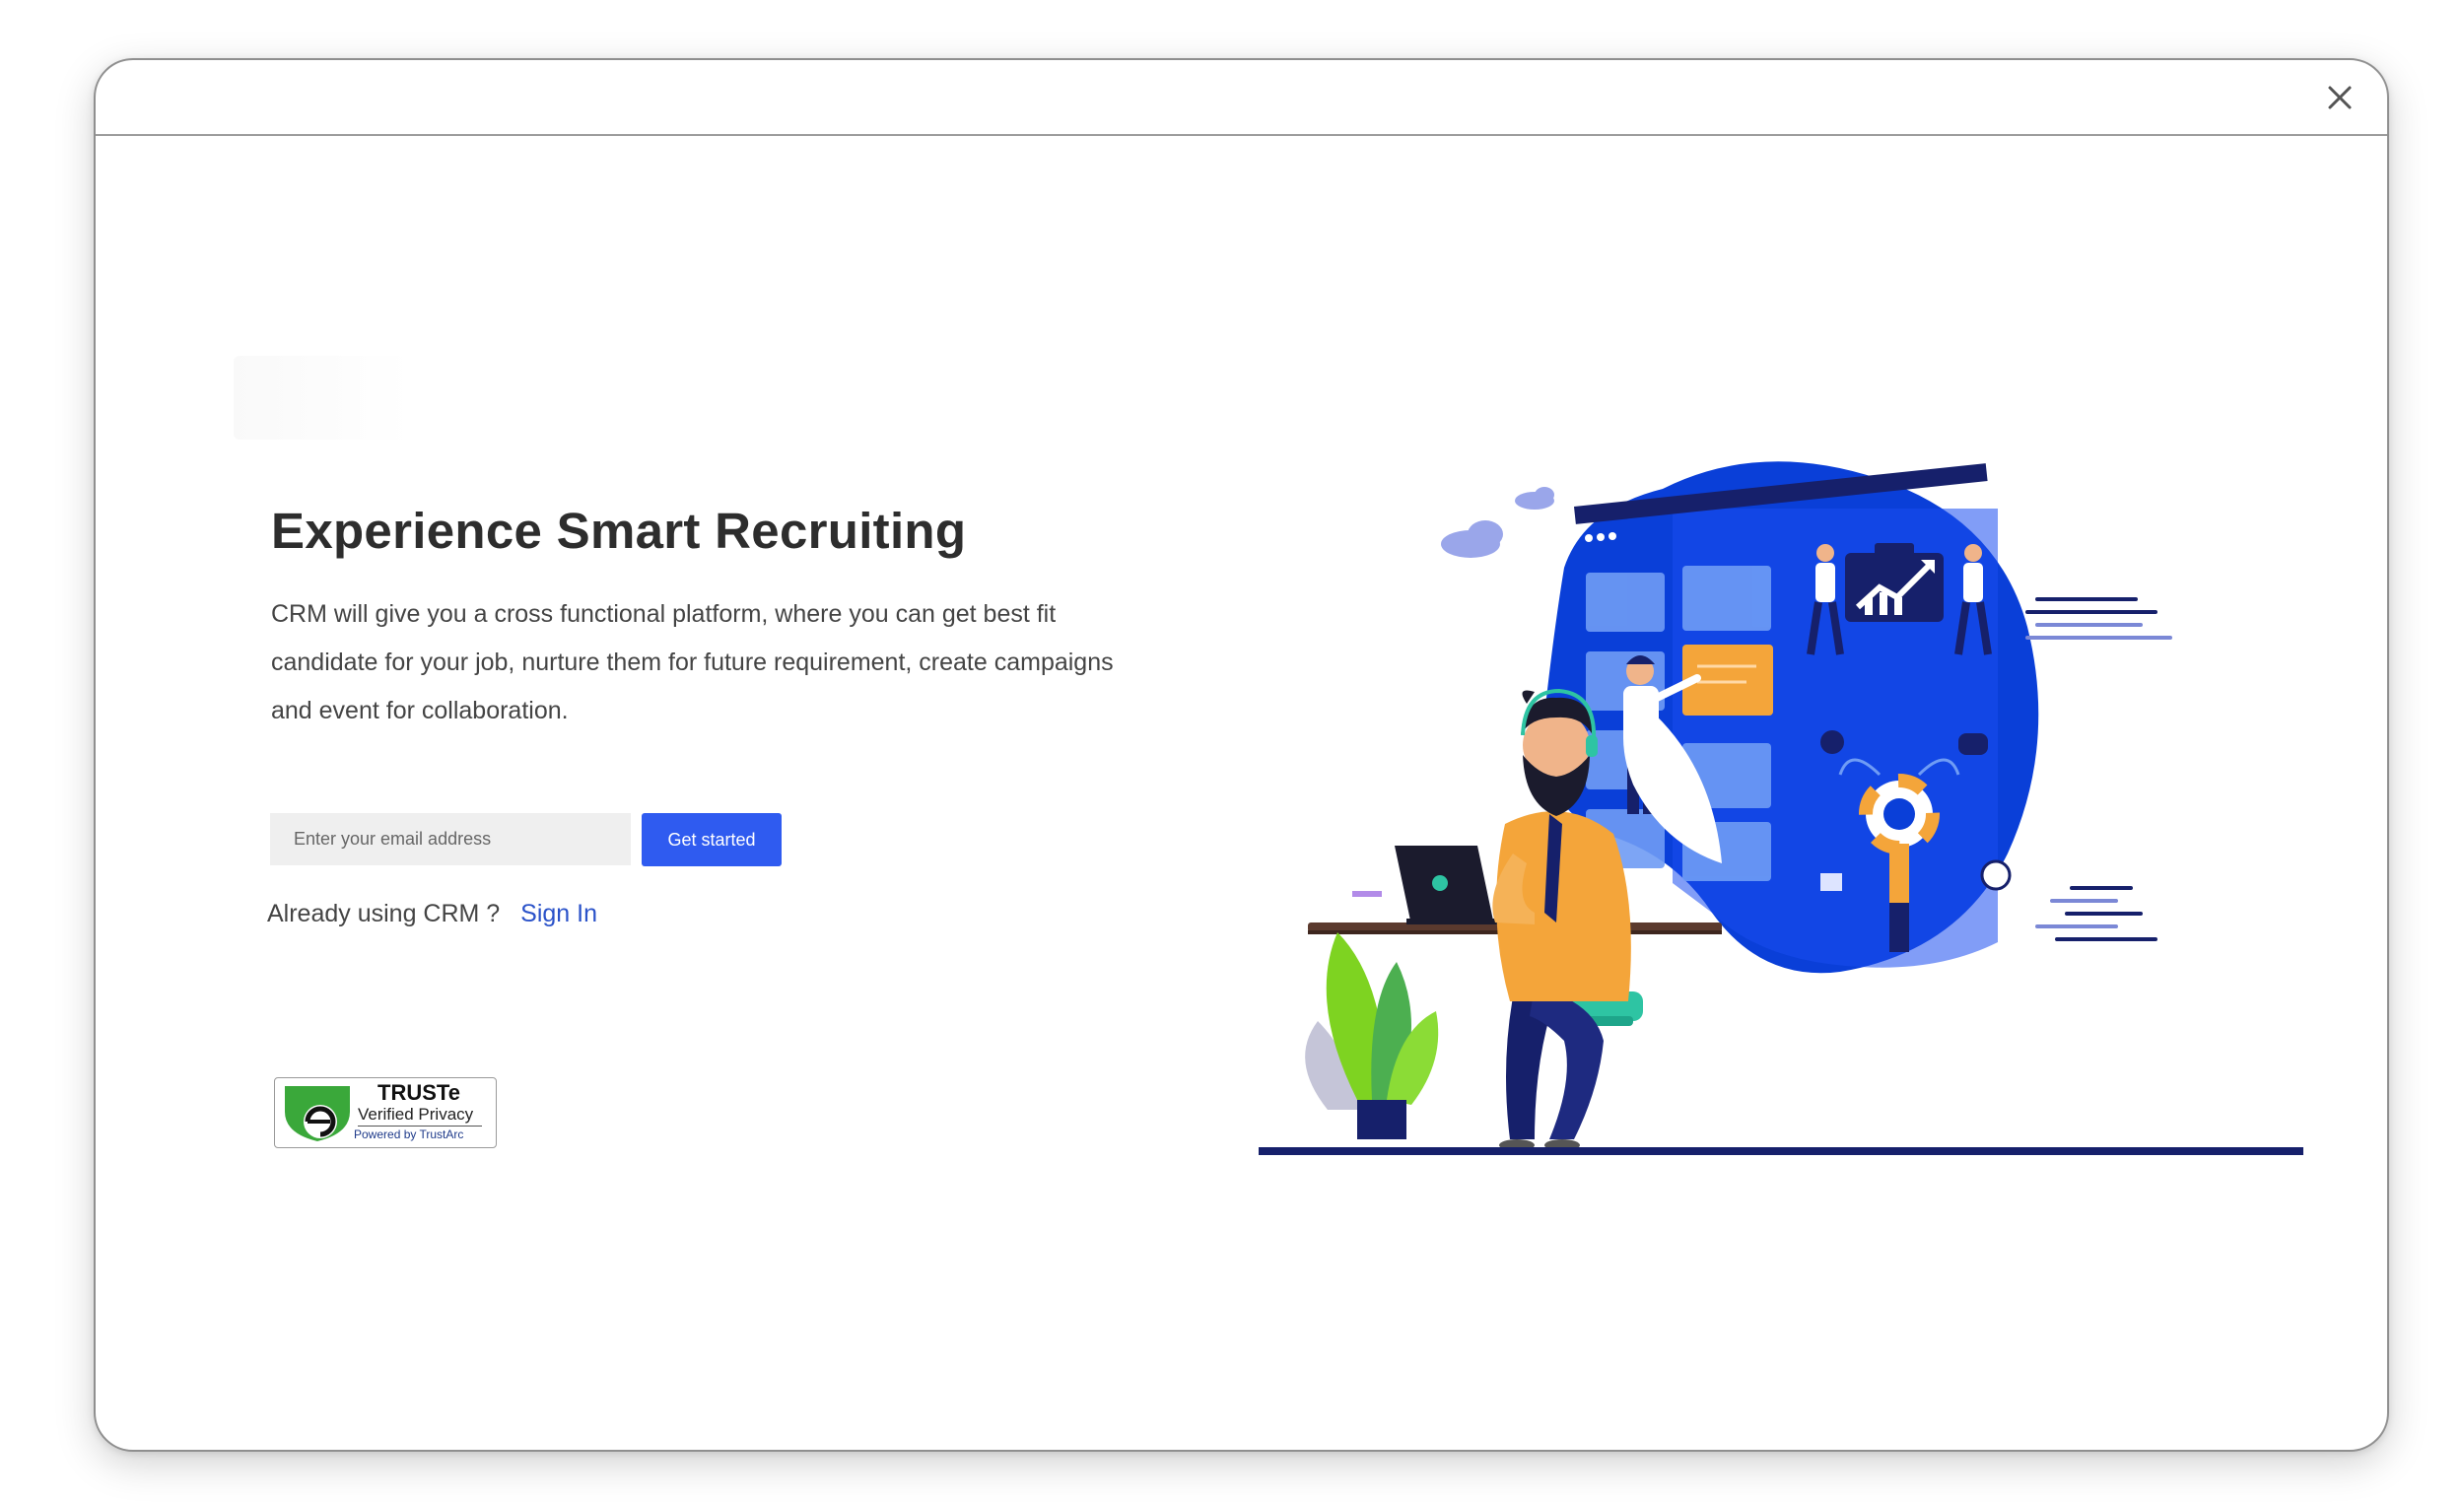  Describe the element at coordinates (420, 1126) in the screenshot. I see `truste-divider` at that location.